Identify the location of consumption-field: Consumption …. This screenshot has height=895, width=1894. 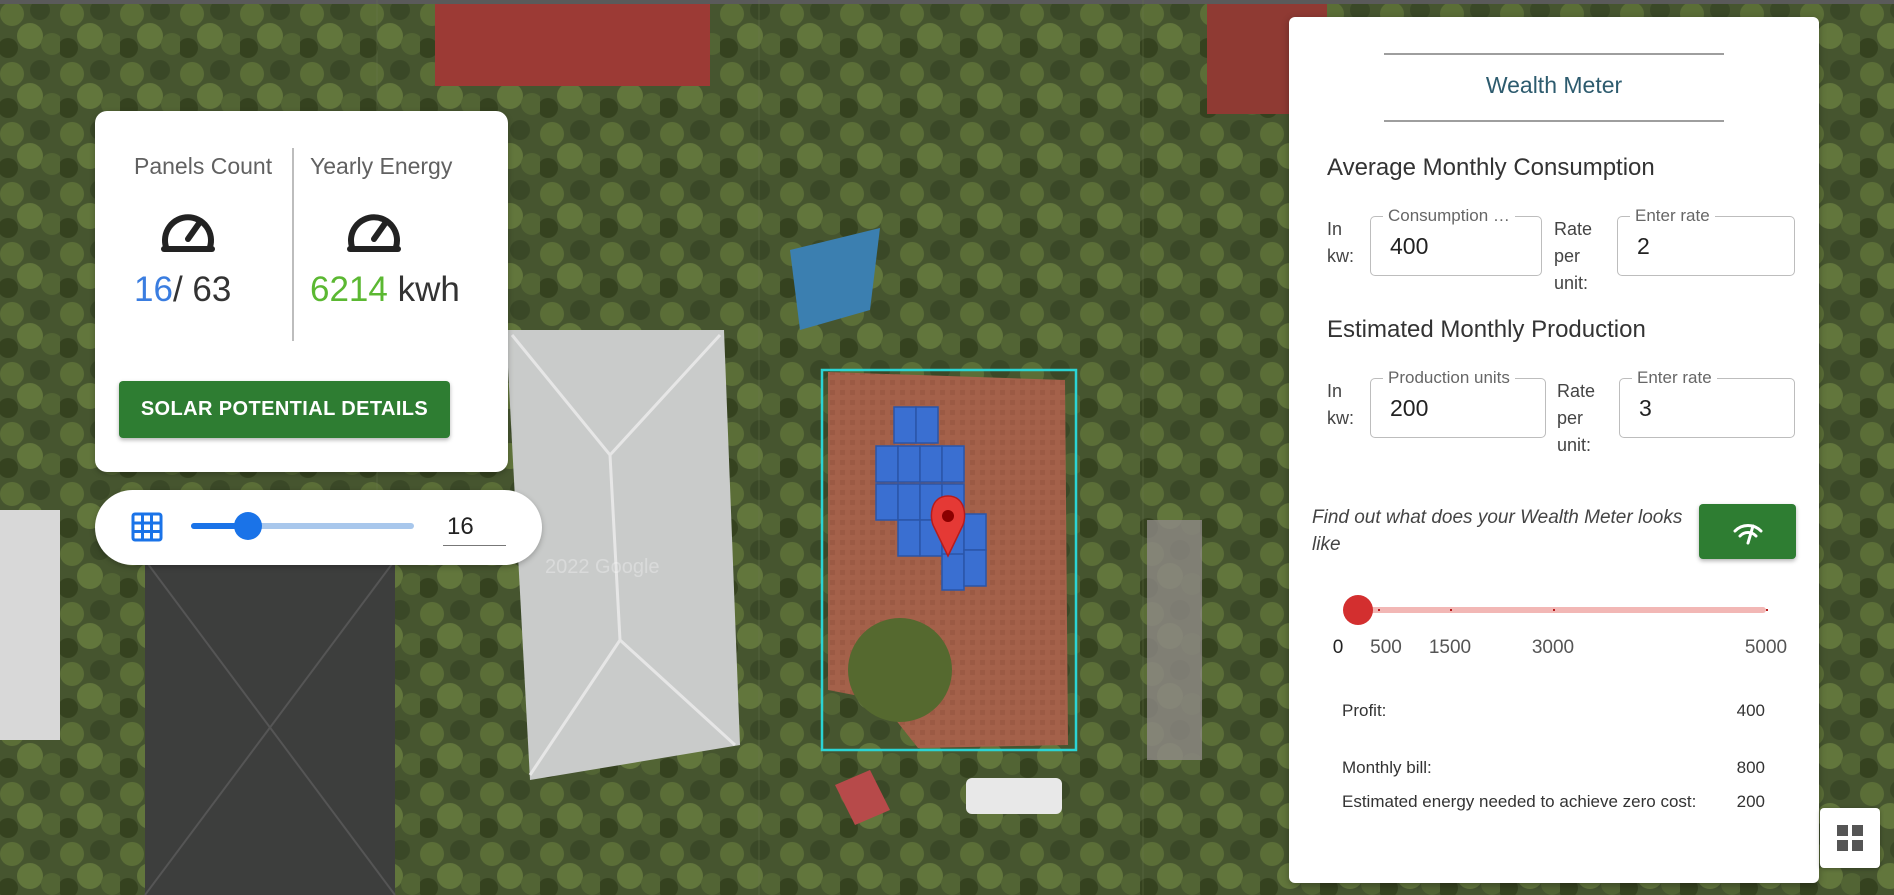
(1456, 241).